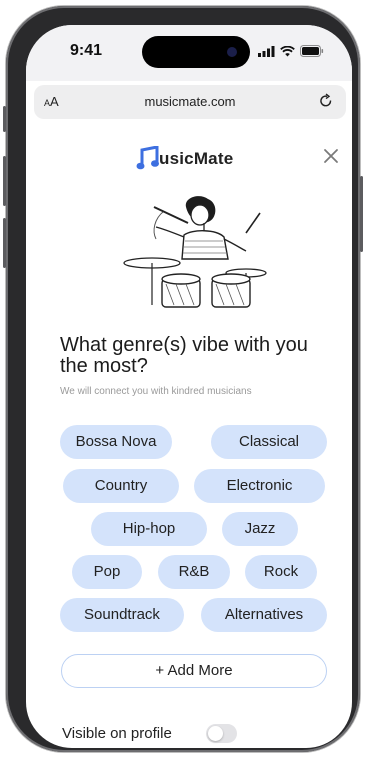  Describe the element at coordinates (326, 101) in the screenshot. I see `reload-icon` at that location.